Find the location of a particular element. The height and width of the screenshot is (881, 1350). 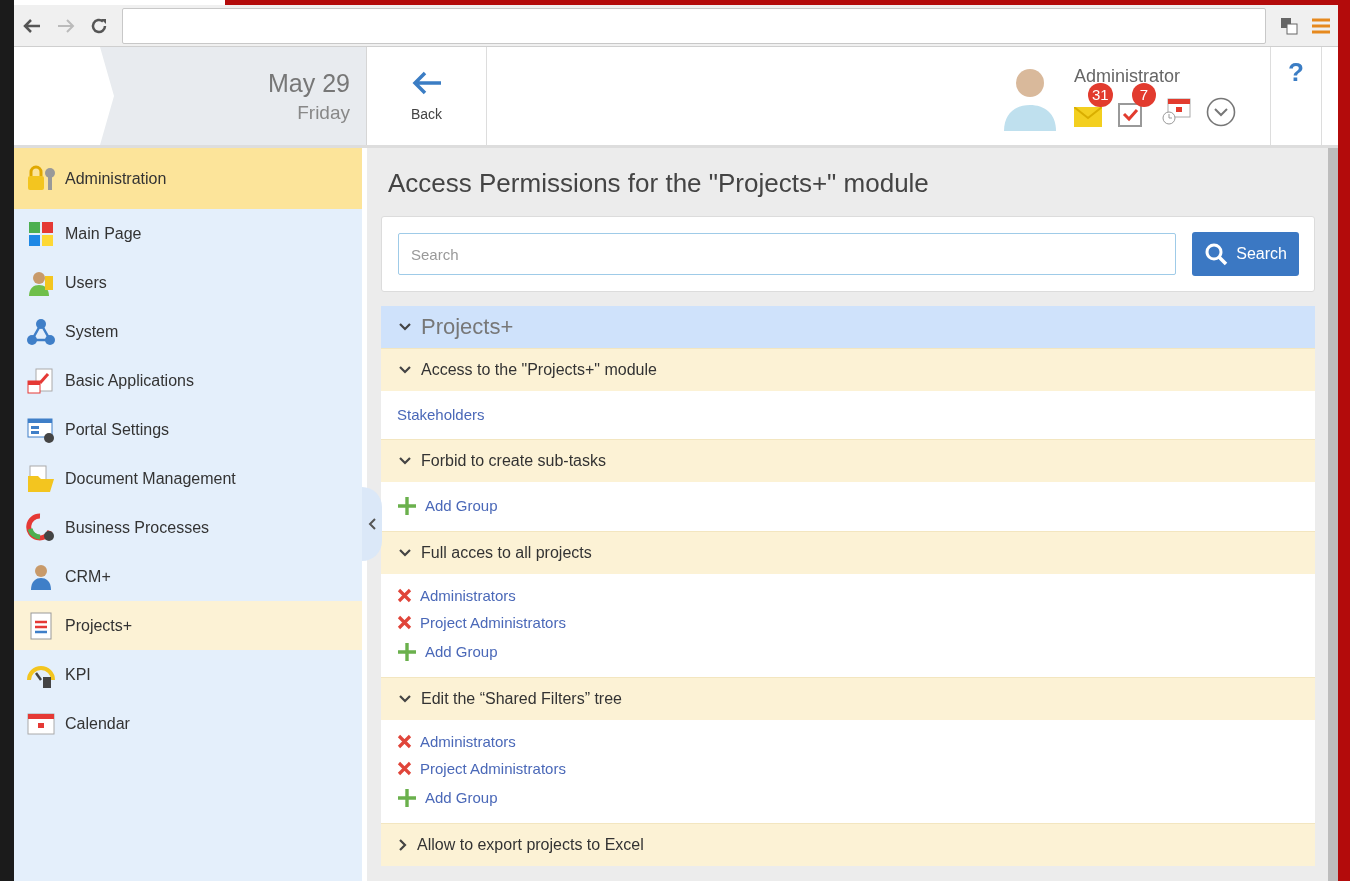

section-header: Access to the "Projects+" module is located at coordinates (848, 369).